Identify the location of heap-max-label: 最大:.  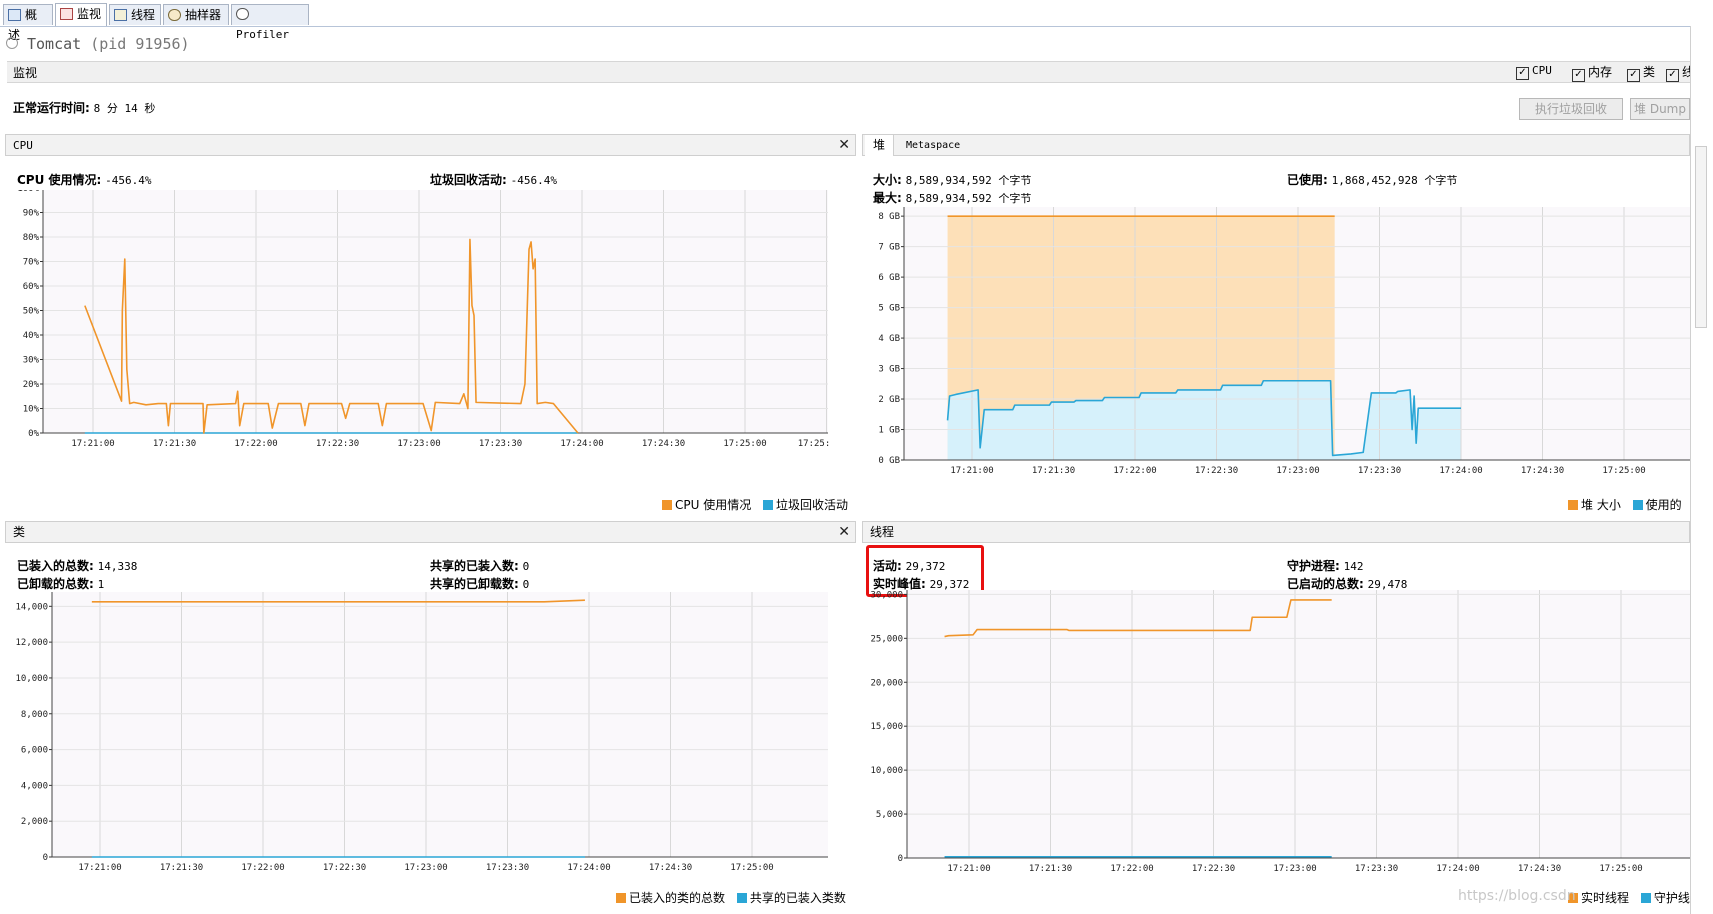
(887, 198).